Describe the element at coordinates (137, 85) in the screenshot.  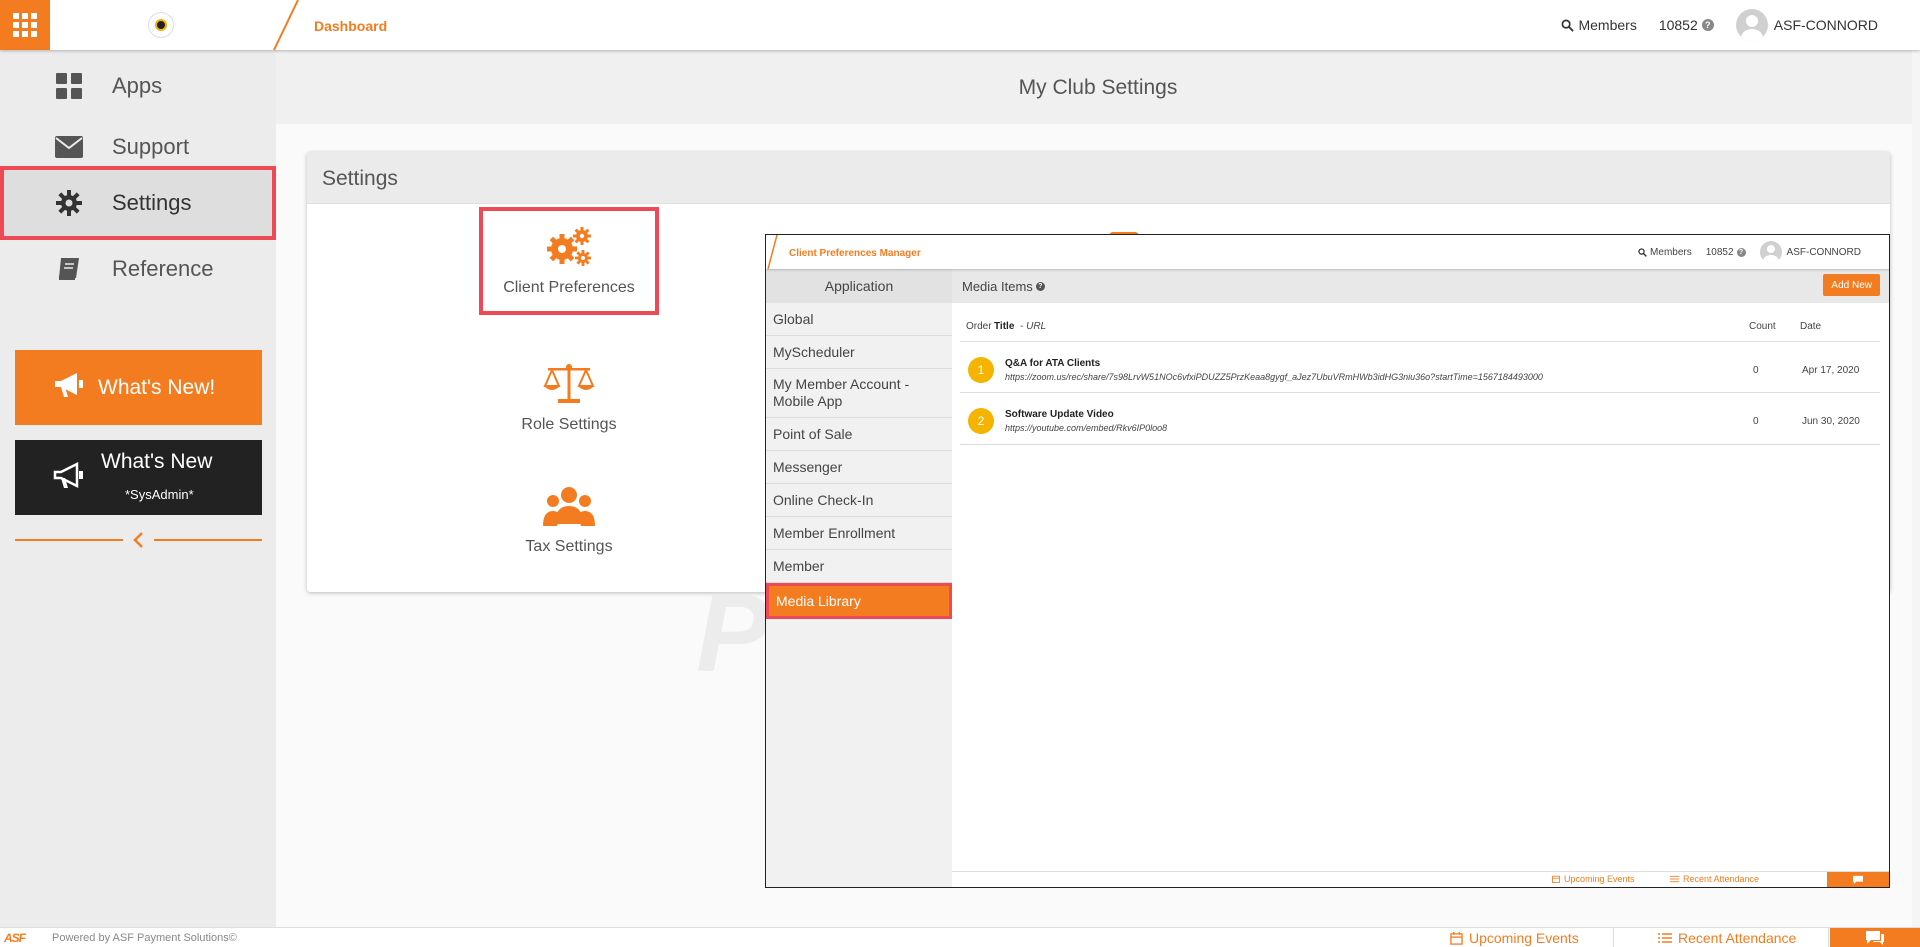
I see `sidebar-item-label: Apps` at that location.